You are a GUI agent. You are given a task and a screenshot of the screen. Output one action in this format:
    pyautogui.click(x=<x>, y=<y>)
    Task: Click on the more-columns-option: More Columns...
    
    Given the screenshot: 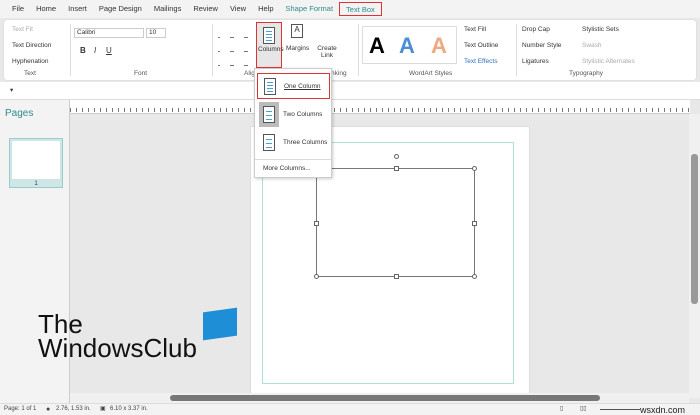 What is the action you would take?
    pyautogui.click(x=287, y=168)
    